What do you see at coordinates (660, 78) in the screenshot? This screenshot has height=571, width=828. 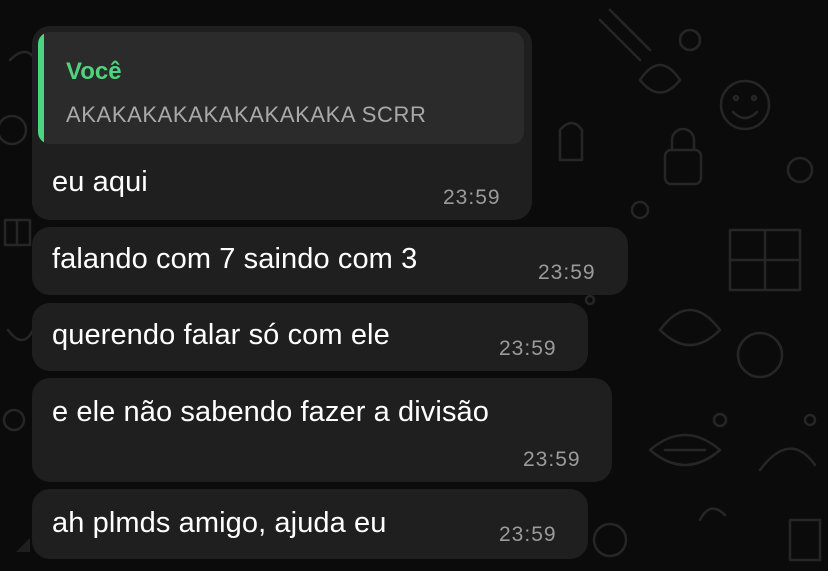 I see `heart-doodle-icon` at bounding box center [660, 78].